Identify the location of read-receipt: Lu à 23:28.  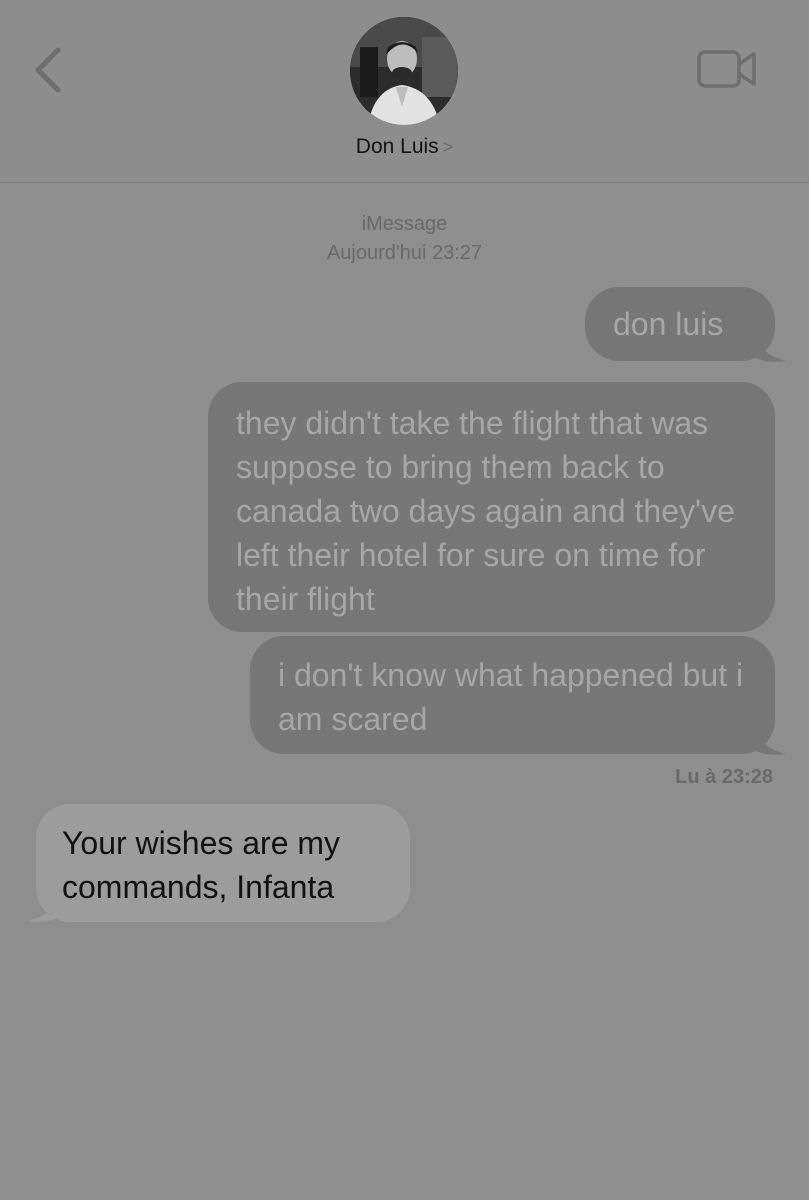
(724, 777).